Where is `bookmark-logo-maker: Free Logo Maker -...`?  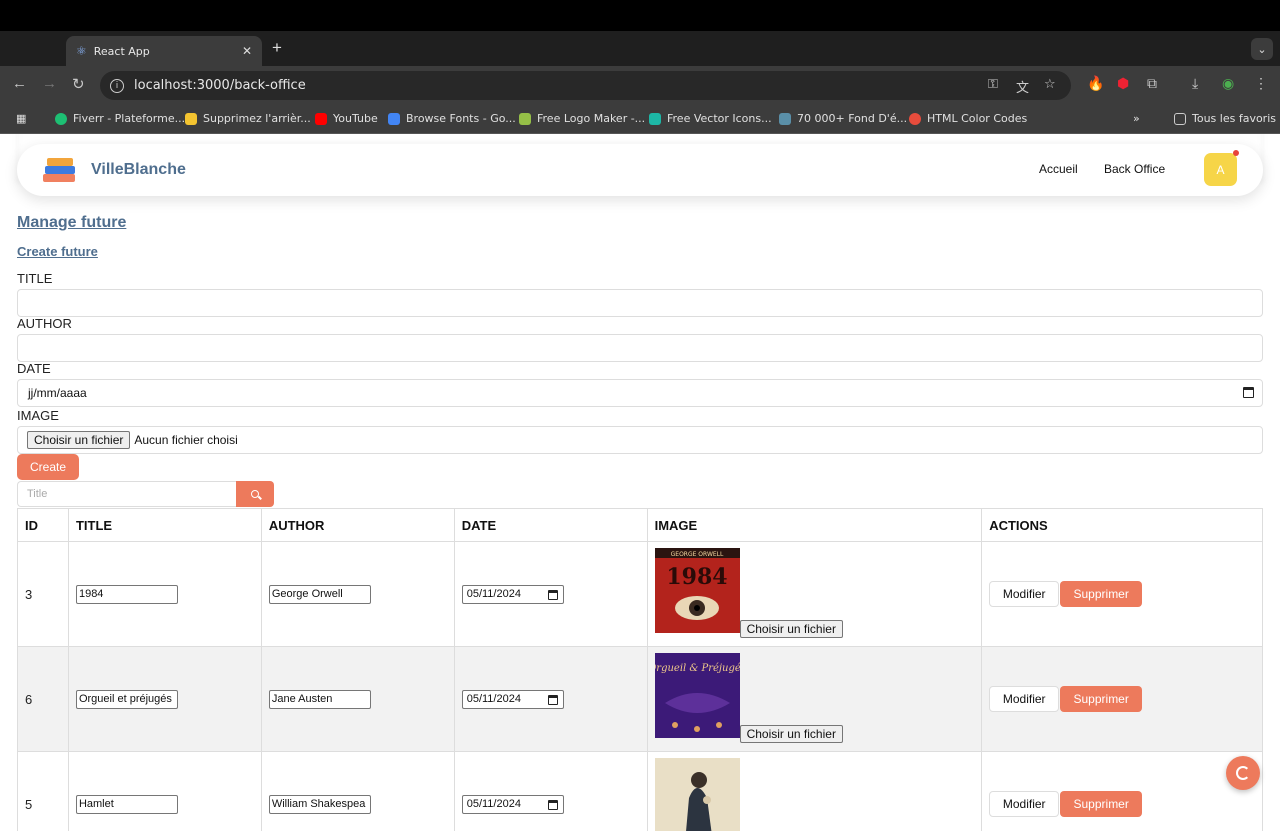 bookmark-logo-maker: Free Logo Maker -... is located at coordinates (582, 118).